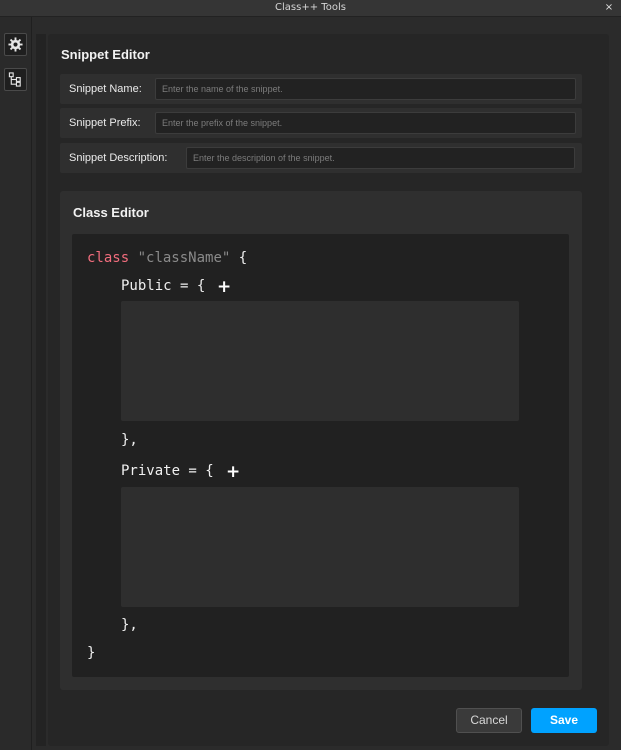  Describe the element at coordinates (129, 440) in the screenshot. I see `public-close-brace: },` at that location.